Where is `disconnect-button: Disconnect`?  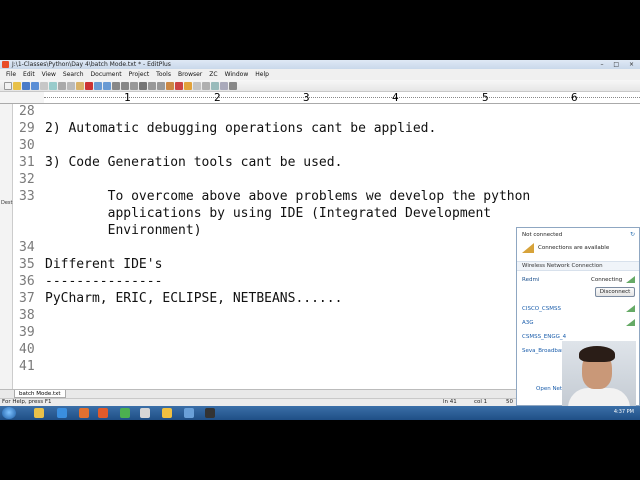
disconnect-button: Disconnect is located at coordinates (615, 292).